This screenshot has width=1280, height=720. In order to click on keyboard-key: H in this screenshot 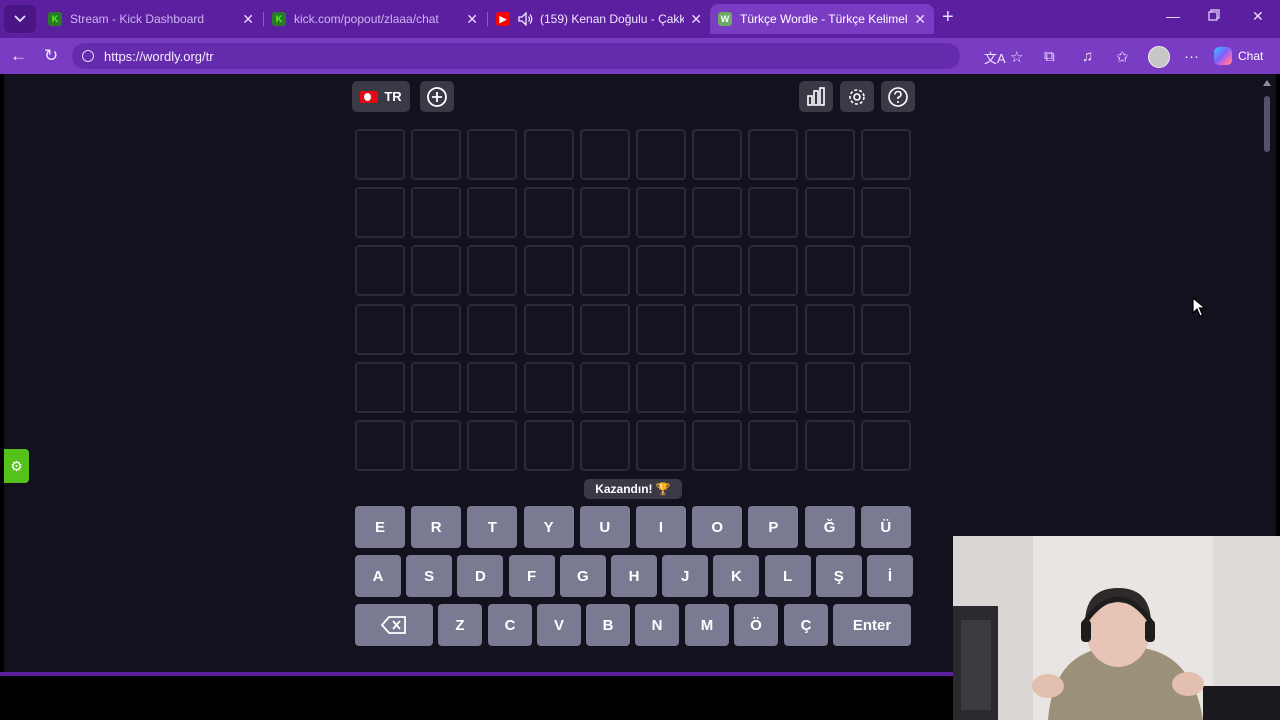, I will do `click(634, 576)`.